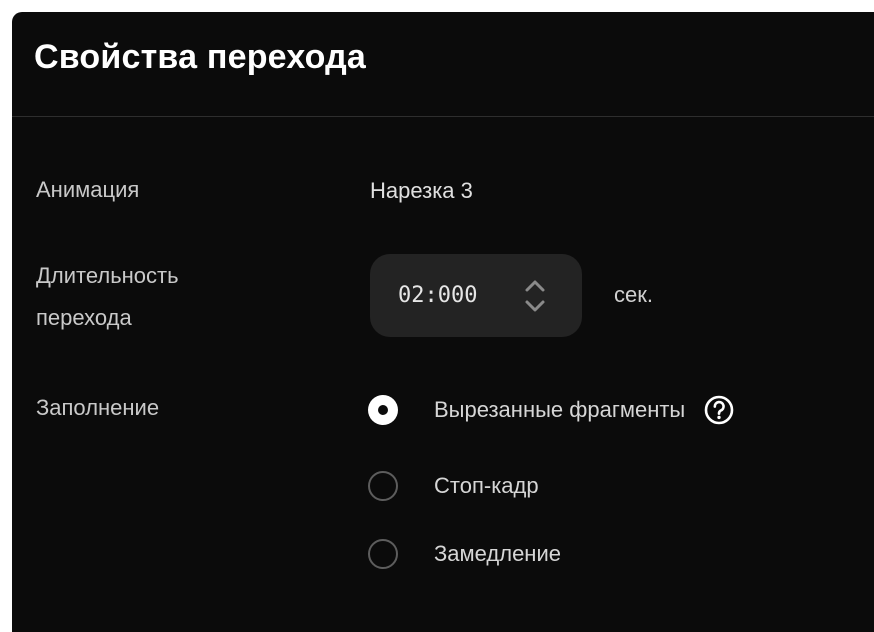 The height and width of the screenshot is (632, 874). I want to click on fill-option-label: Стоп-кадр, so click(486, 486).